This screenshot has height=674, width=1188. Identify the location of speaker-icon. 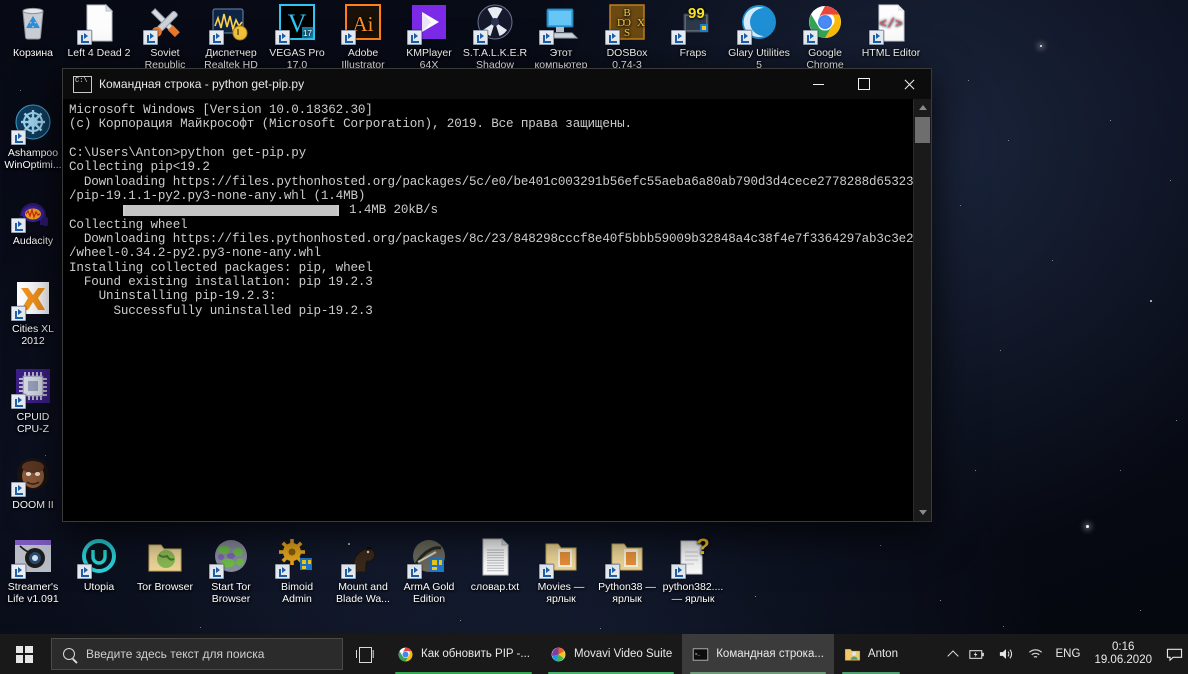
(1005, 654).